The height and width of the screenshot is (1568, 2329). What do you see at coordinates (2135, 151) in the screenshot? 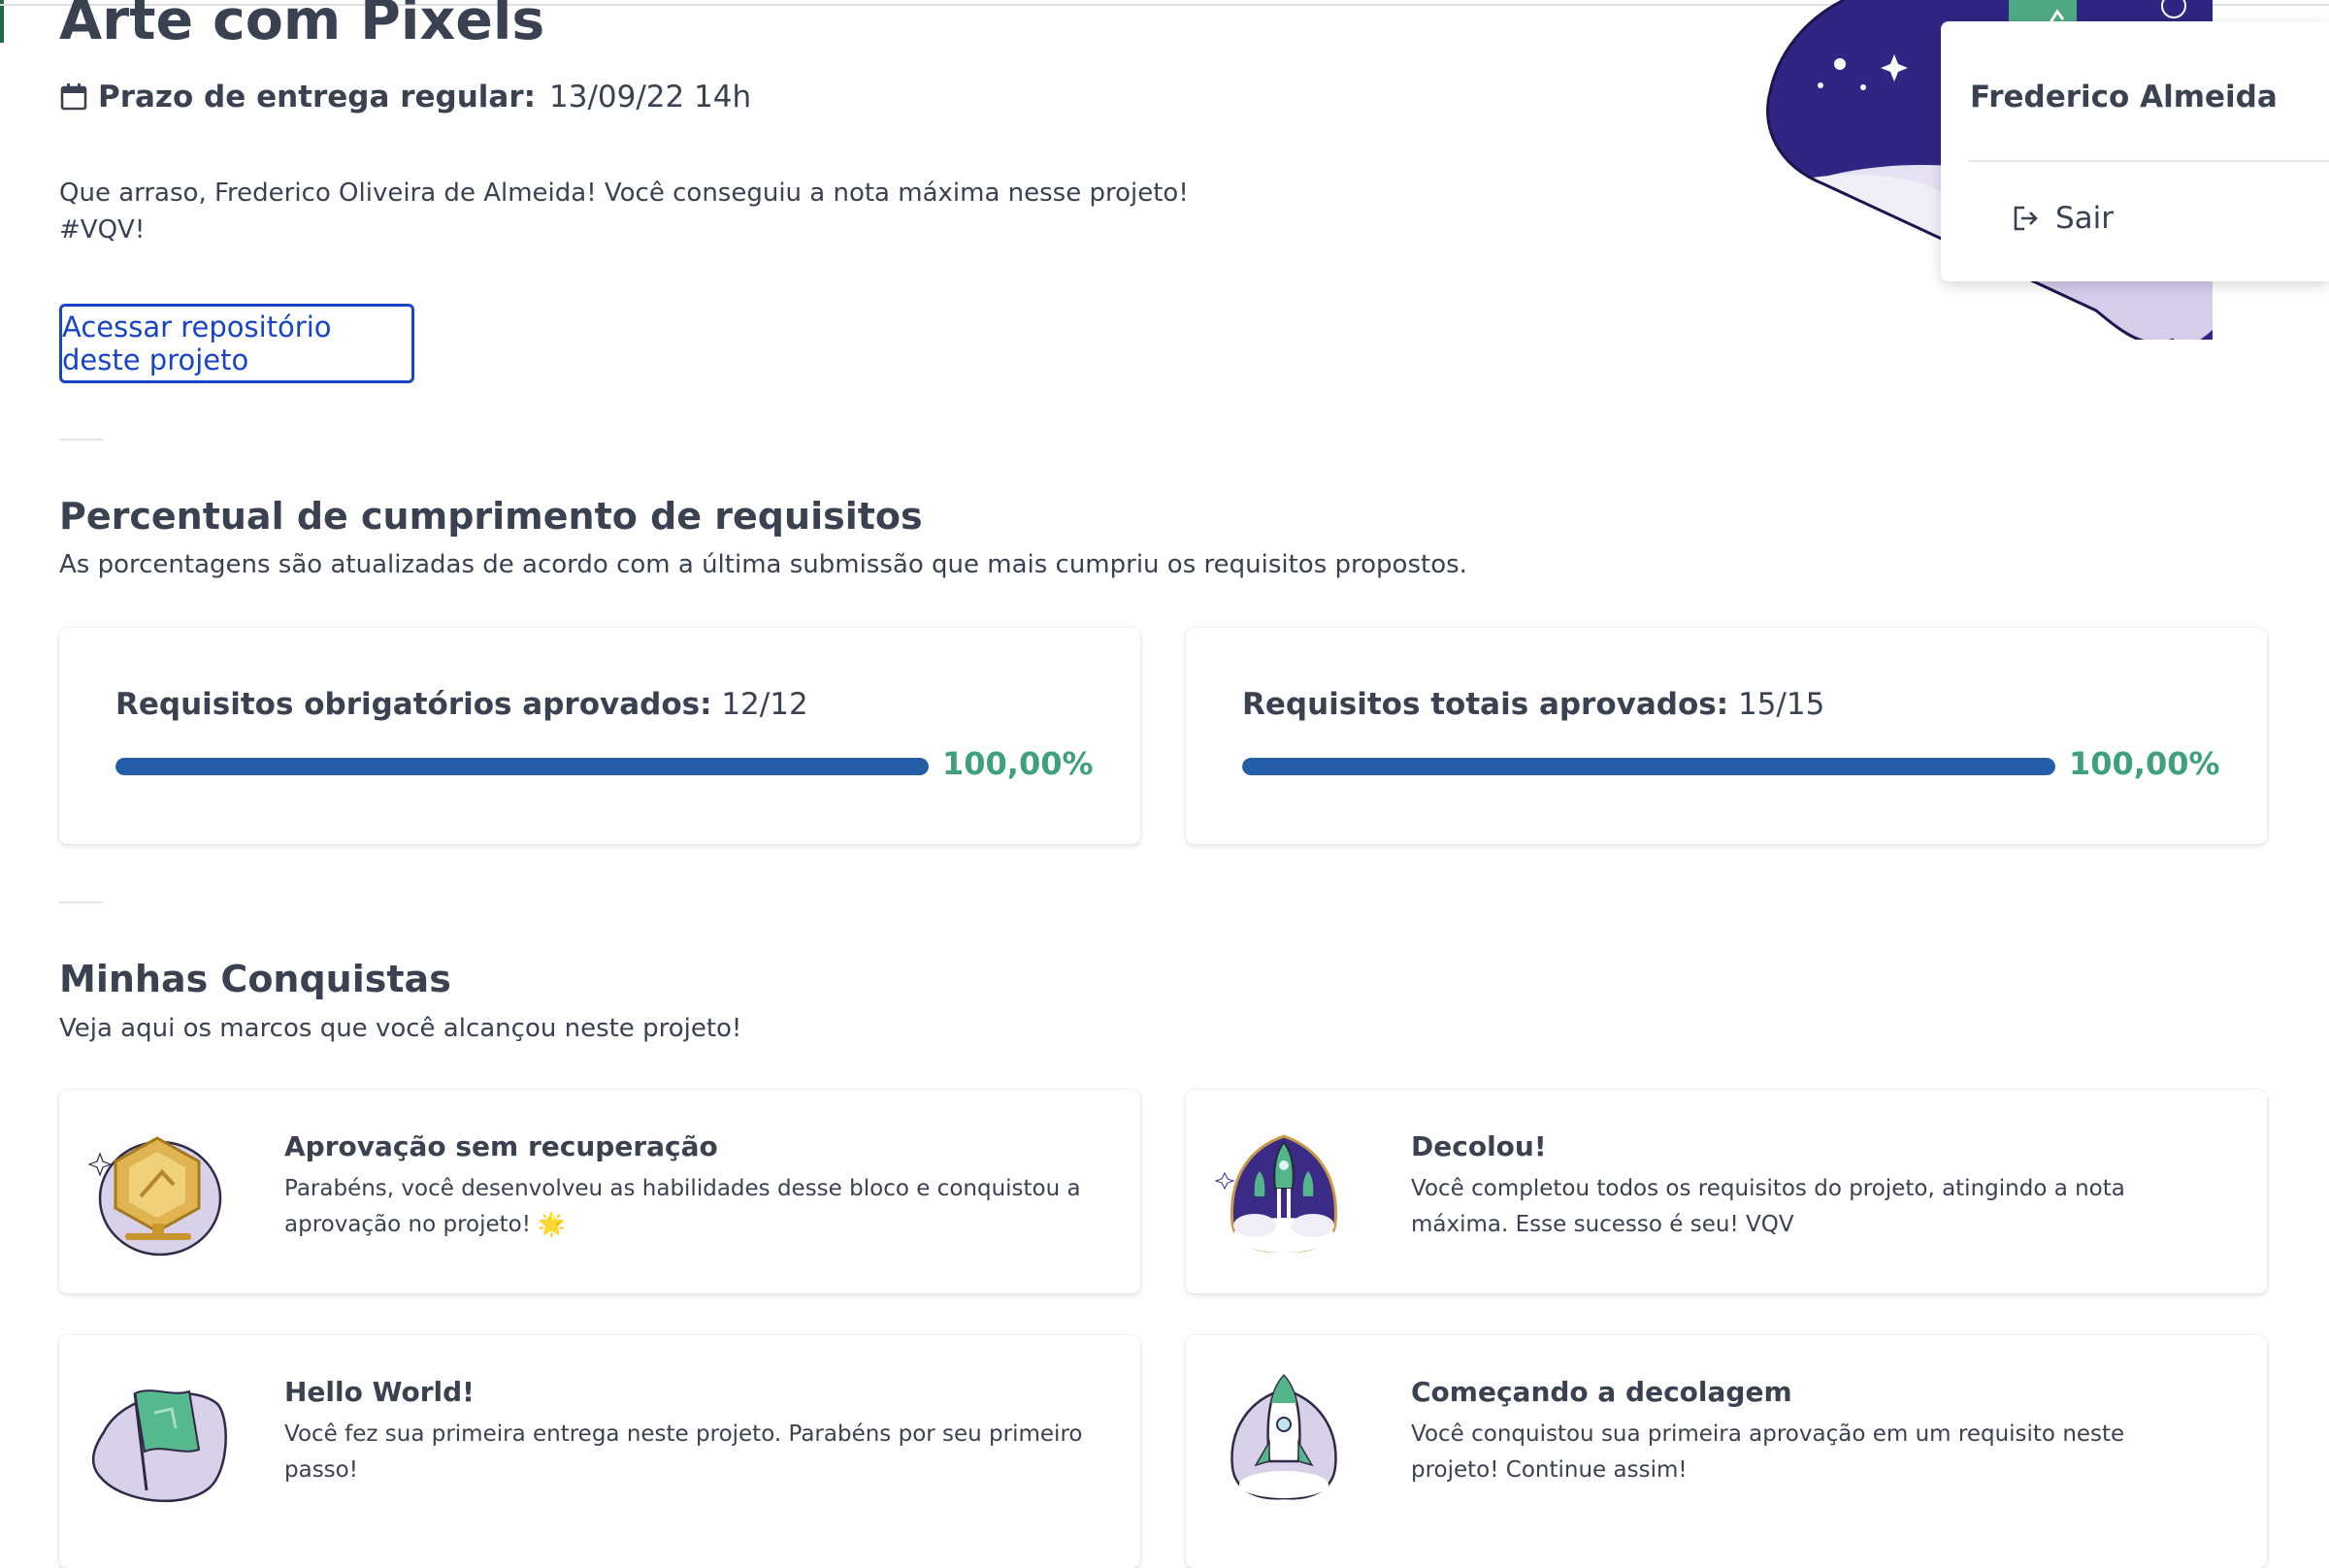
I see `user-menu-dropdown: Frederico Almeida Sair` at bounding box center [2135, 151].